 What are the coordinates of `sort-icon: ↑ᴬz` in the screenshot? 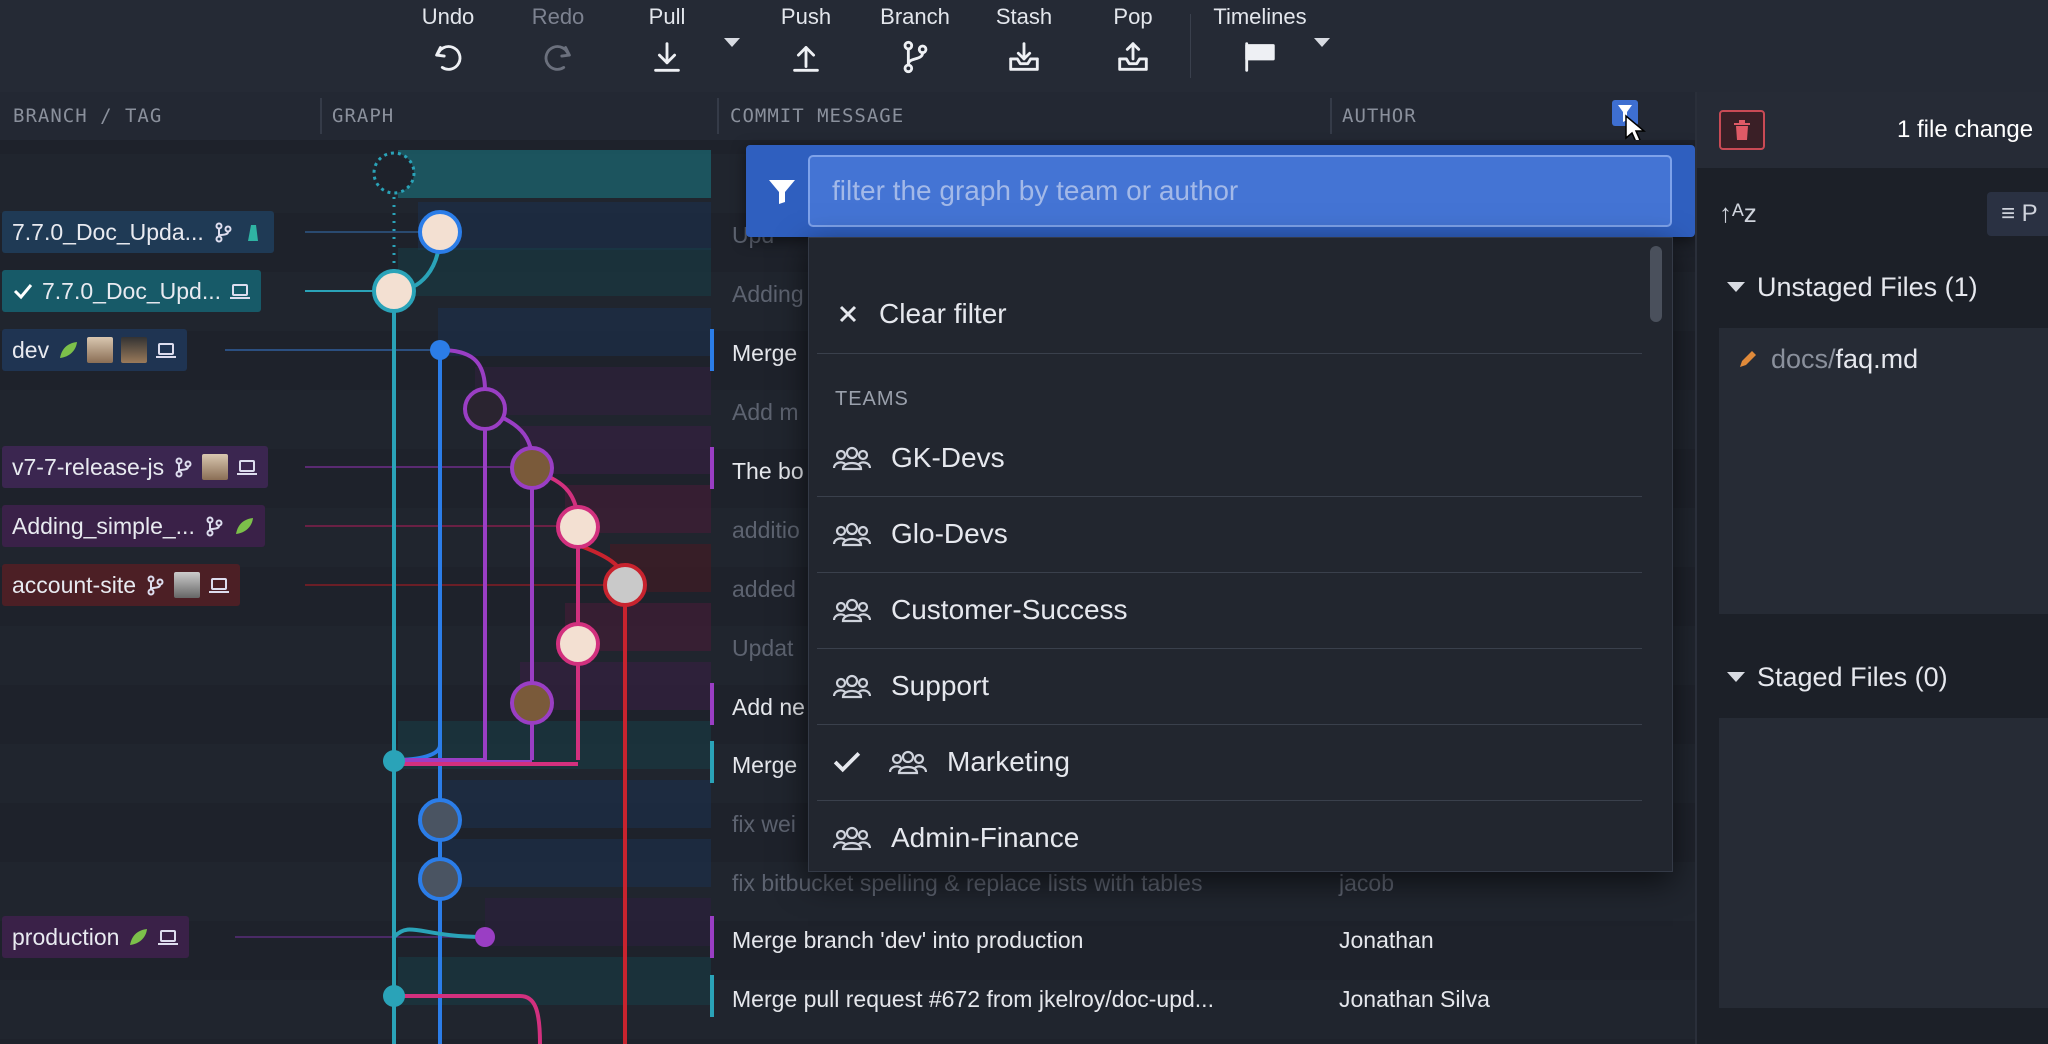 It's located at (1738, 213).